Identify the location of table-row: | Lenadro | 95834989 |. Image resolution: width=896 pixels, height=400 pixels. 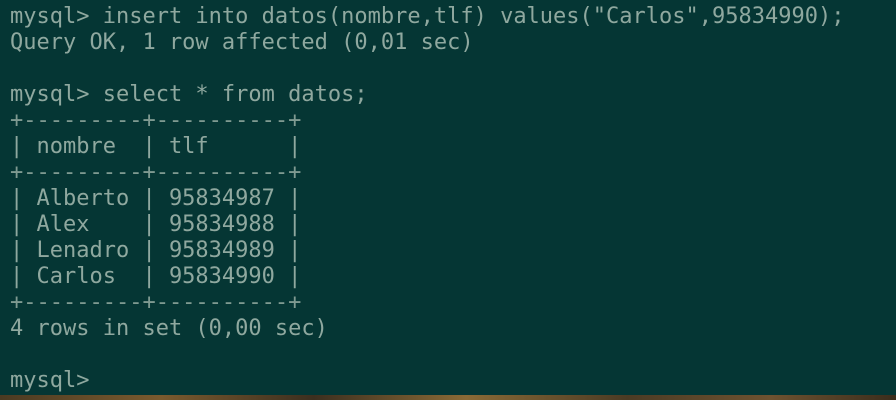
(156, 250).